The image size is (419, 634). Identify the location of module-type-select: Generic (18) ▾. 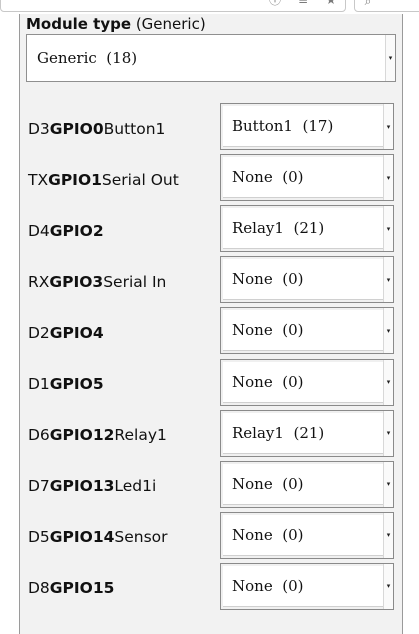
(211, 58).